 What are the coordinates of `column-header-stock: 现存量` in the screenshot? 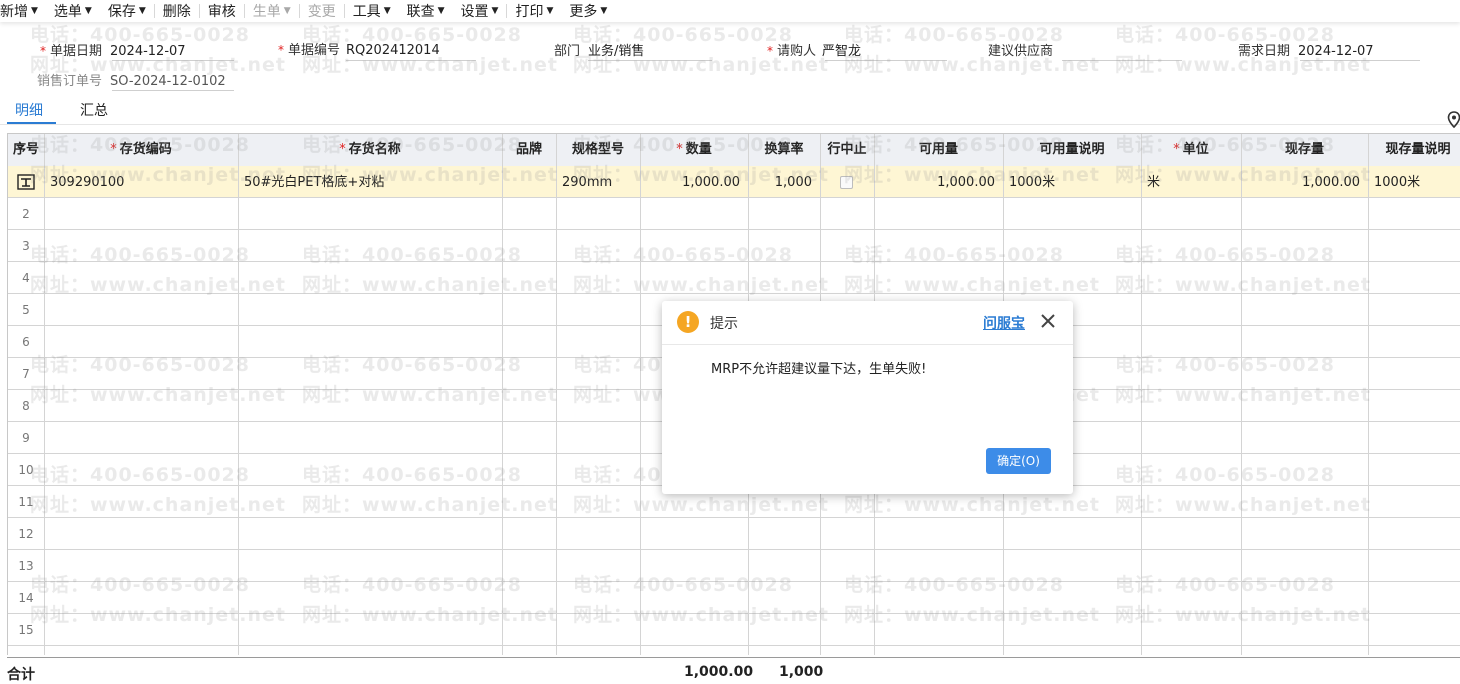 It's located at (1304, 150).